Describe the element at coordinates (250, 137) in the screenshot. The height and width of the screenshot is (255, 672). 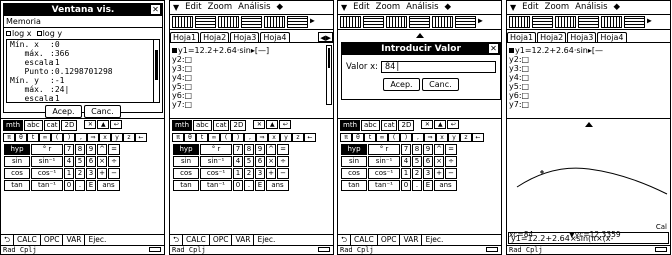
I see `key-comma: ,` at that location.